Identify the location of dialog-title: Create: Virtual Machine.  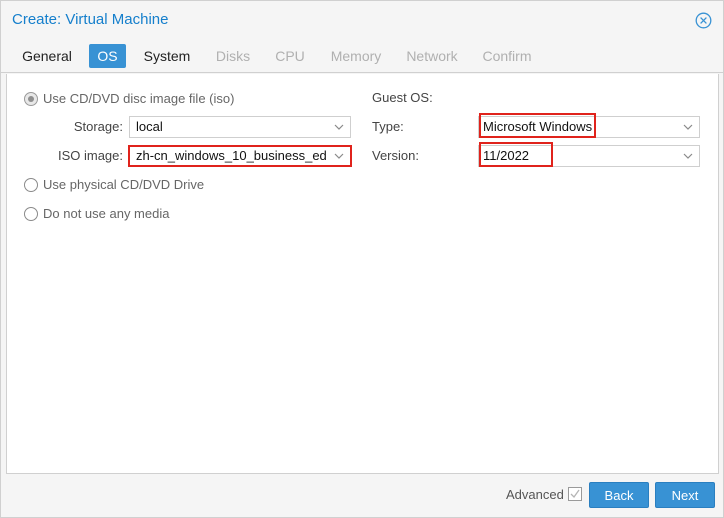
(90, 19).